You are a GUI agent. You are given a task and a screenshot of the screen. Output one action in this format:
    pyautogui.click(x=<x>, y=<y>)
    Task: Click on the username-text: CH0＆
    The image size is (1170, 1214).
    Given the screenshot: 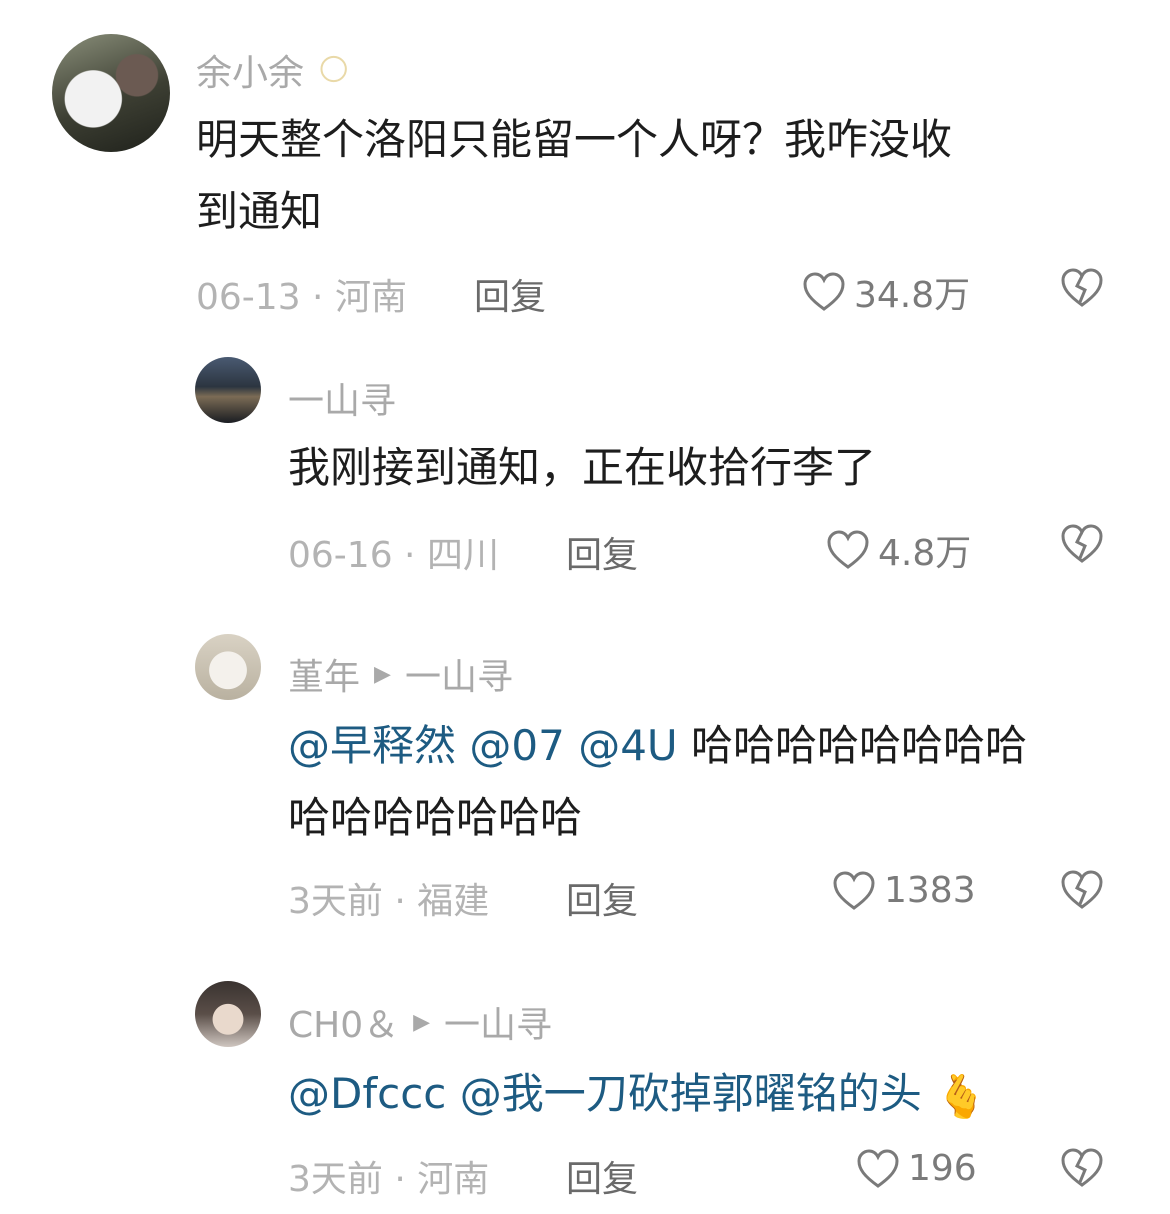 What is the action you would take?
    pyautogui.click(x=344, y=1025)
    